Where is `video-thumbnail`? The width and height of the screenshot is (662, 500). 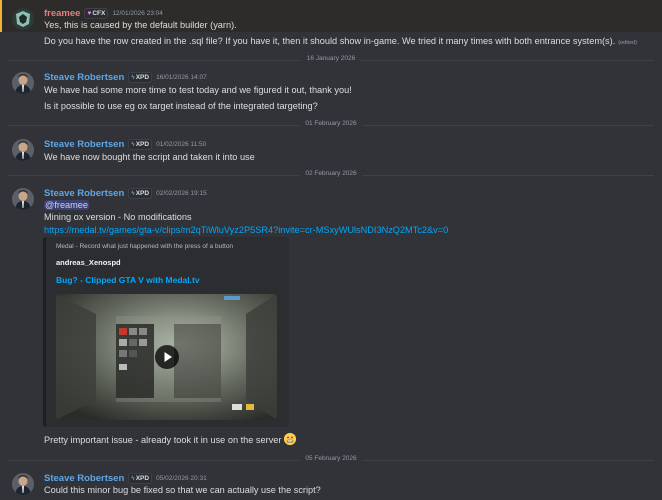
video-thumbnail is located at coordinates (166, 357).